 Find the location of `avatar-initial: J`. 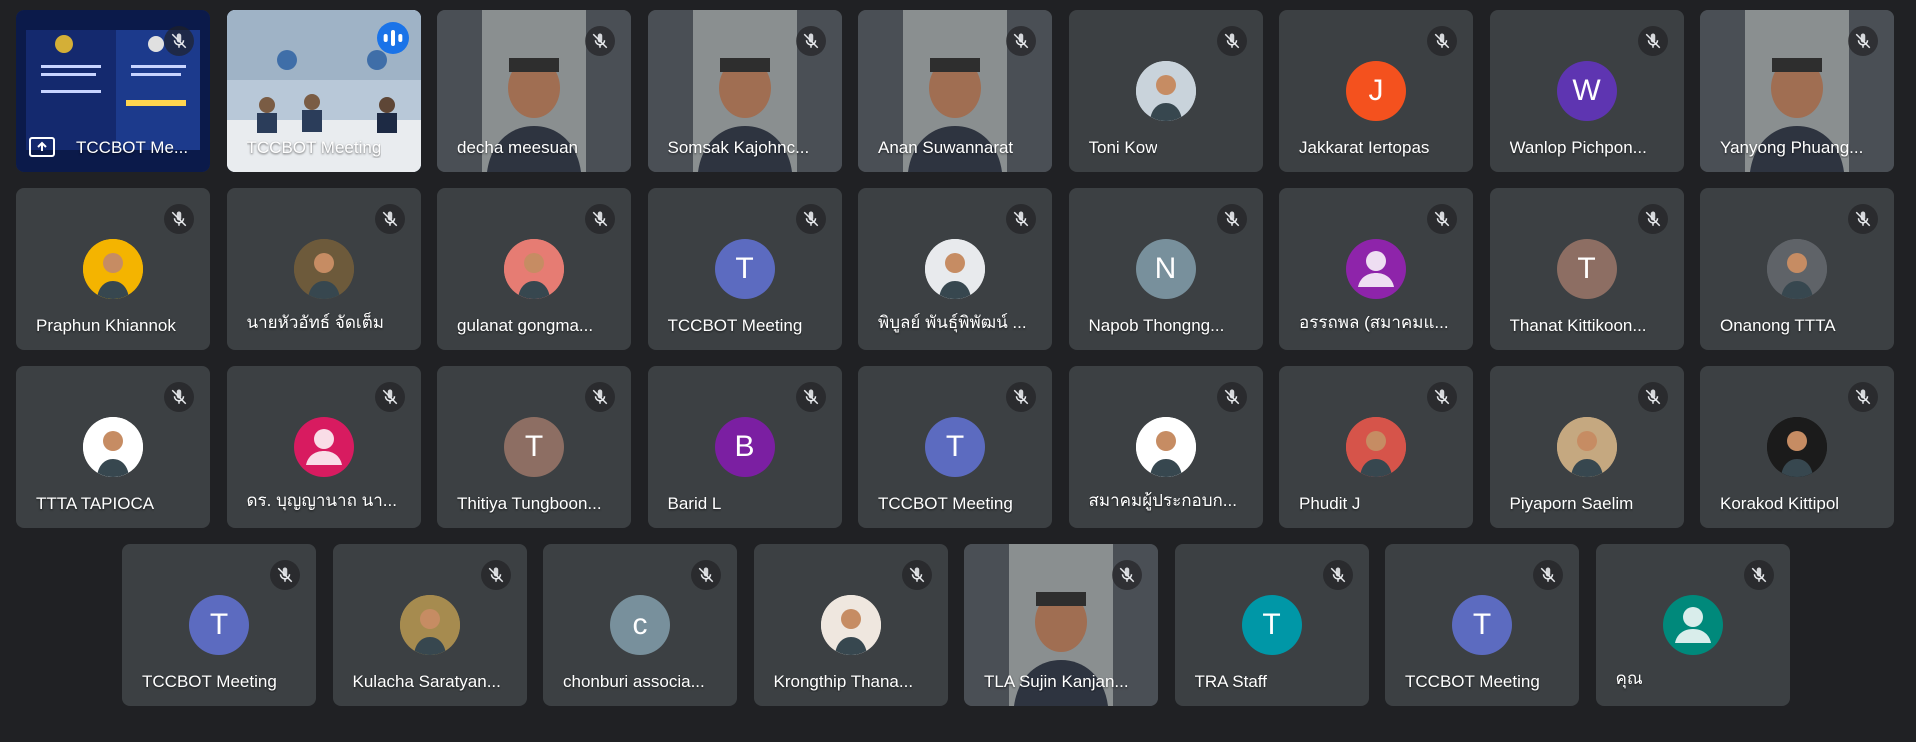

avatar-initial: J is located at coordinates (1376, 91).